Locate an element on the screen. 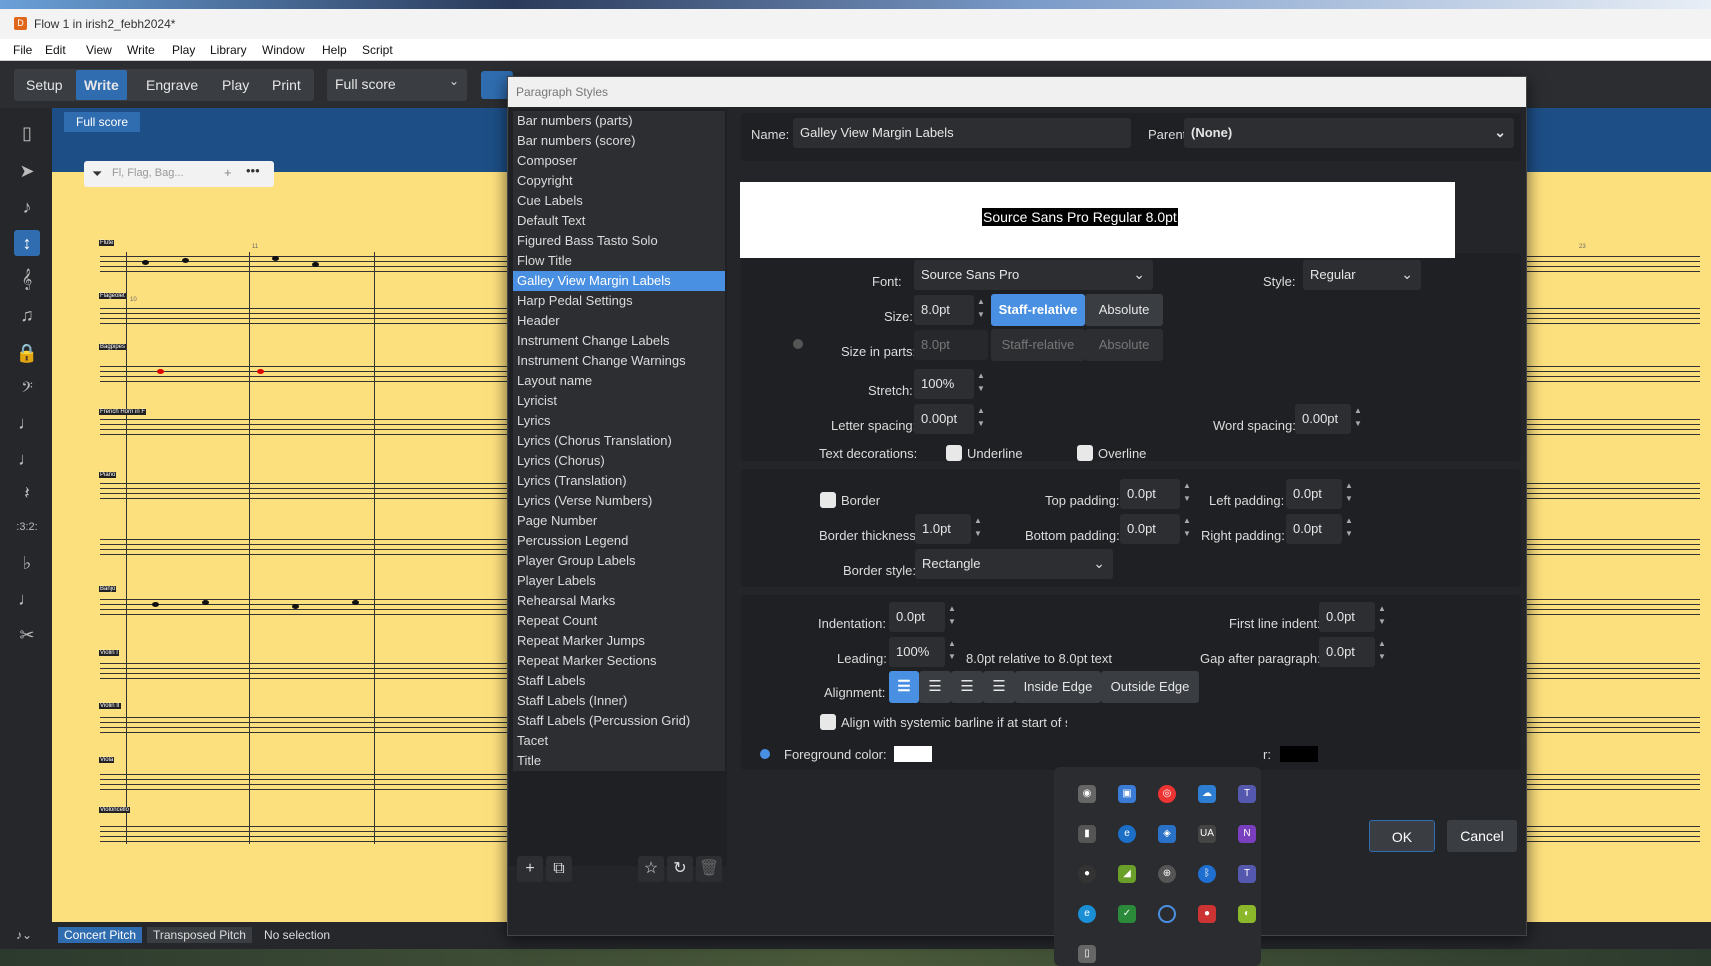 The height and width of the screenshot is (966, 1711). mode-play: Play is located at coordinates (235, 85).